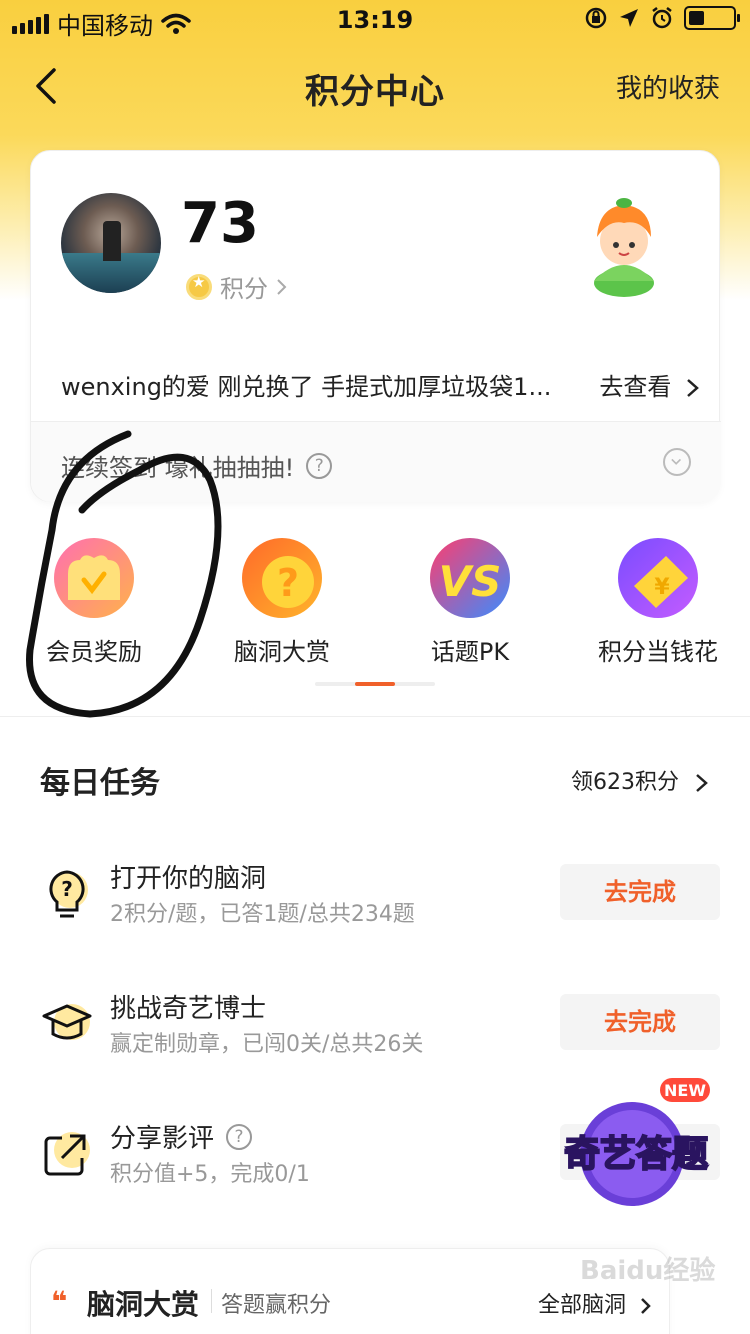 The image size is (750, 1334). Describe the element at coordinates (636, 1154) in the screenshot. I see `qiyi-badge-text: 奇艺答题` at that location.